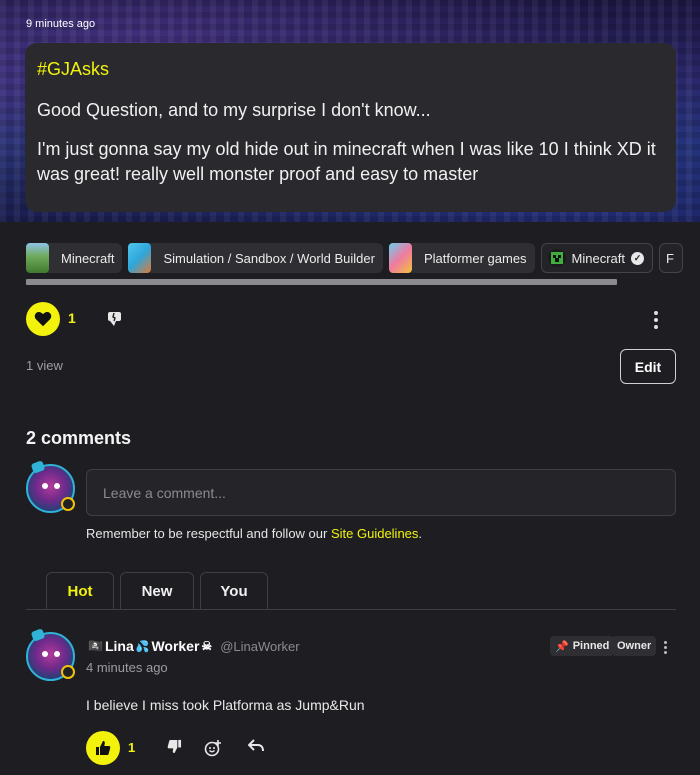  Describe the element at coordinates (72, 318) in the screenshot. I see `like-count: 1` at that location.